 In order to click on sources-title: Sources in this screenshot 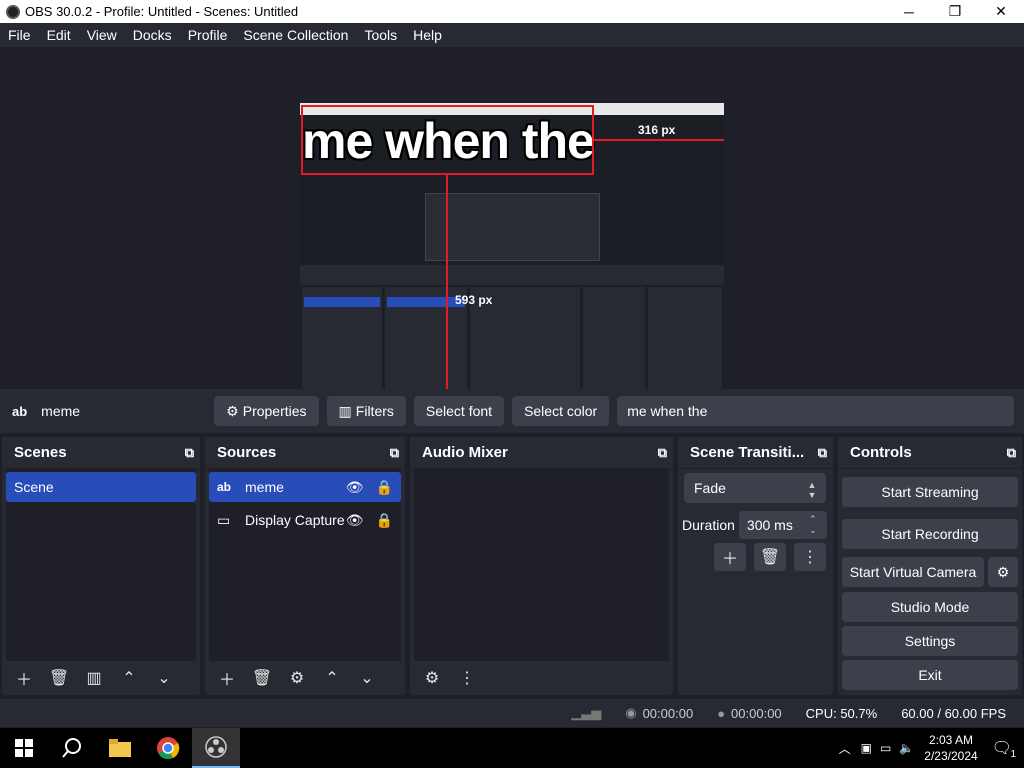, I will do `click(247, 452)`.